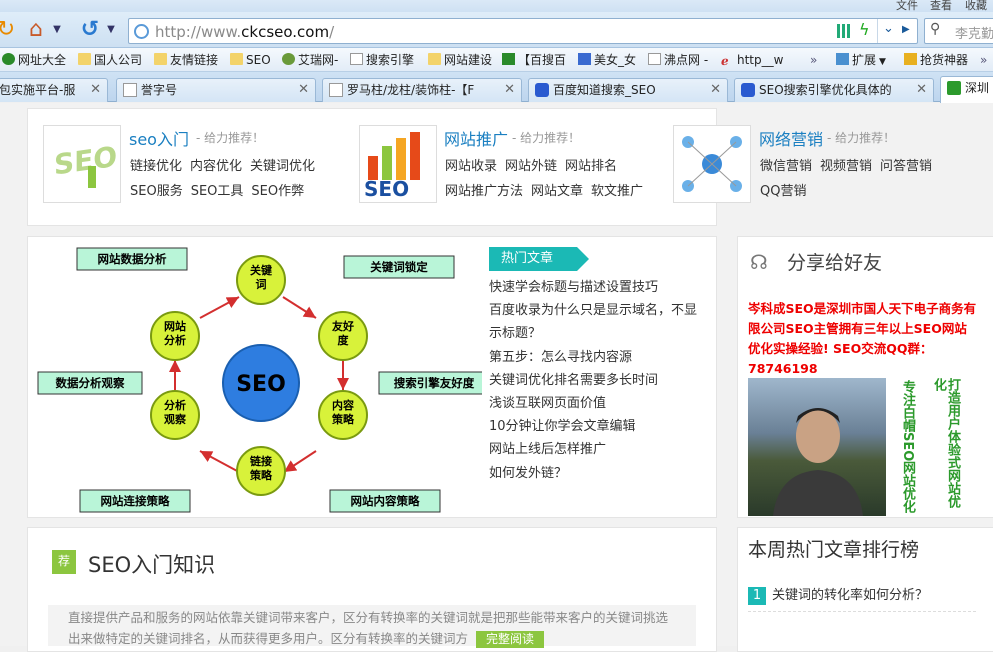 This screenshot has width=993, height=652. I want to click on s-green-icon, so click(508, 59).